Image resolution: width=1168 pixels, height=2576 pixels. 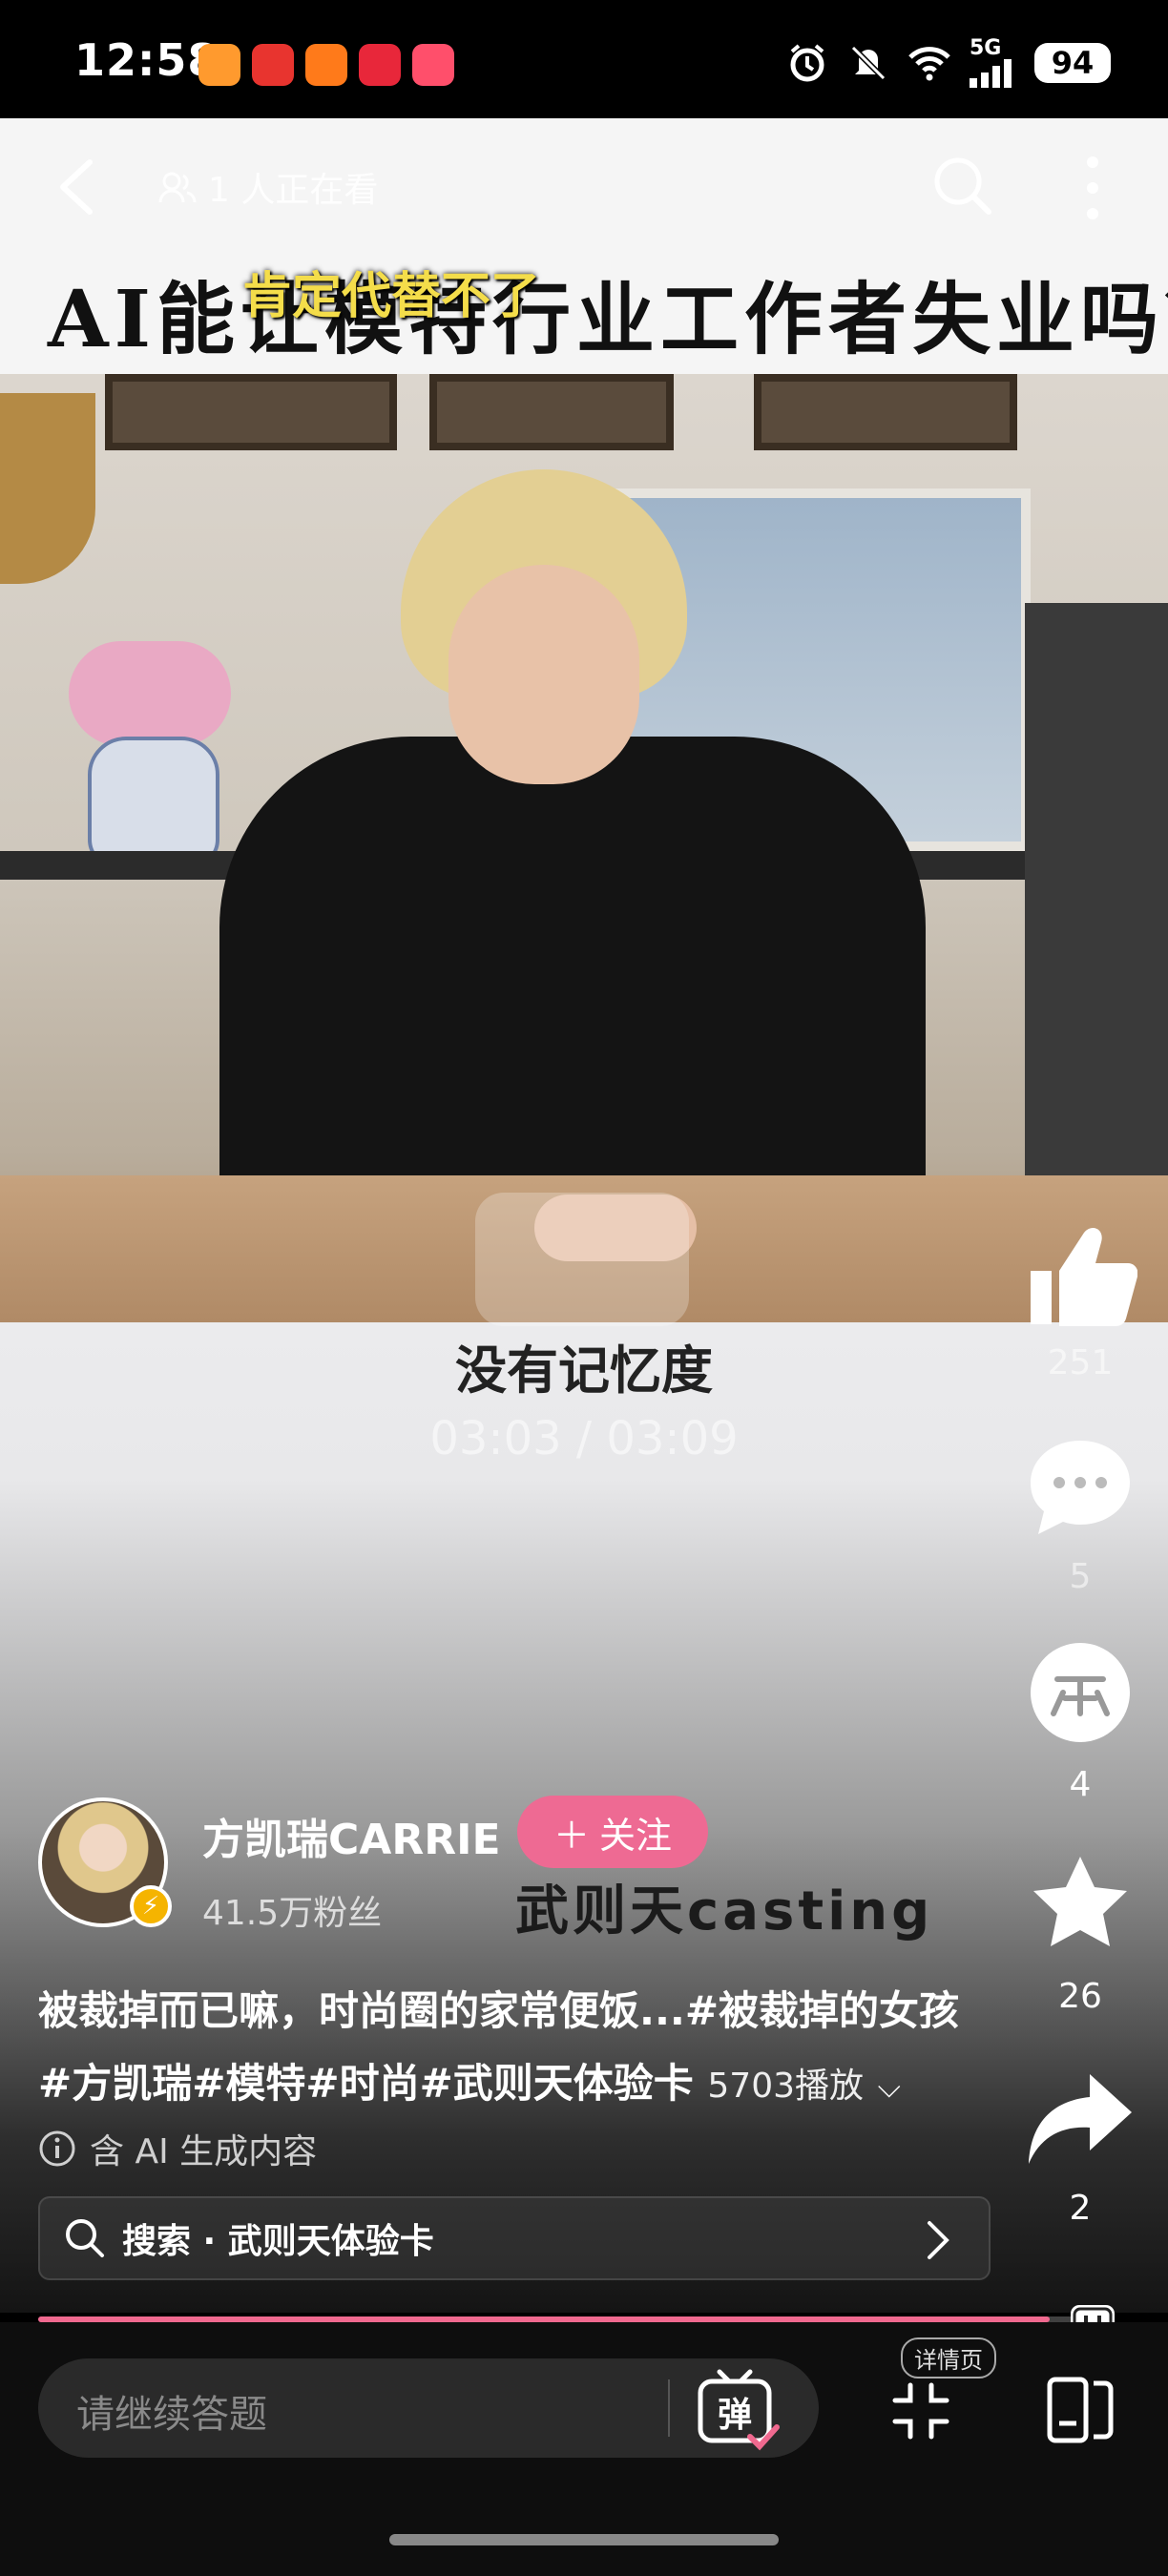 I want to click on follow-label: 关注, so click(x=636, y=1835).